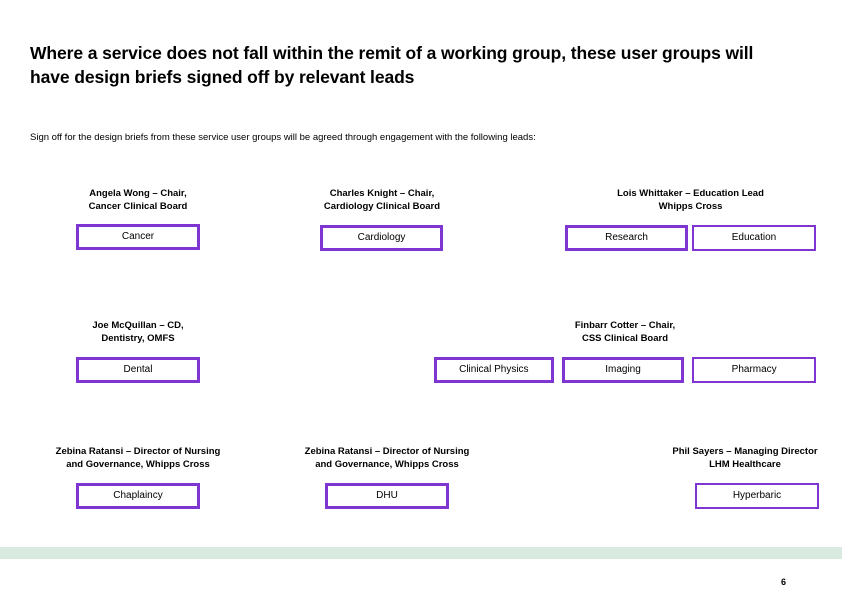 The image size is (842, 595). What do you see at coordinates (494, 370) in the screenshot?
I see `service-box-clinical-physics: Clinical Physics` at bounding box center [494, 370].